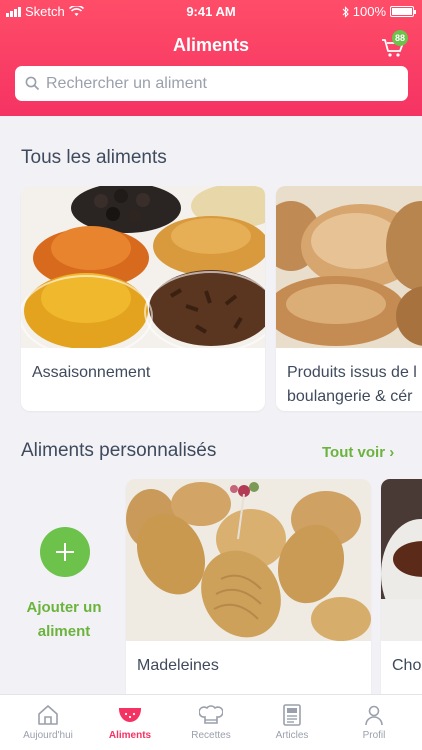  Describe the element at coordinates (374, 735) in the screenshot. I see `tab-label: Profil` at that location.